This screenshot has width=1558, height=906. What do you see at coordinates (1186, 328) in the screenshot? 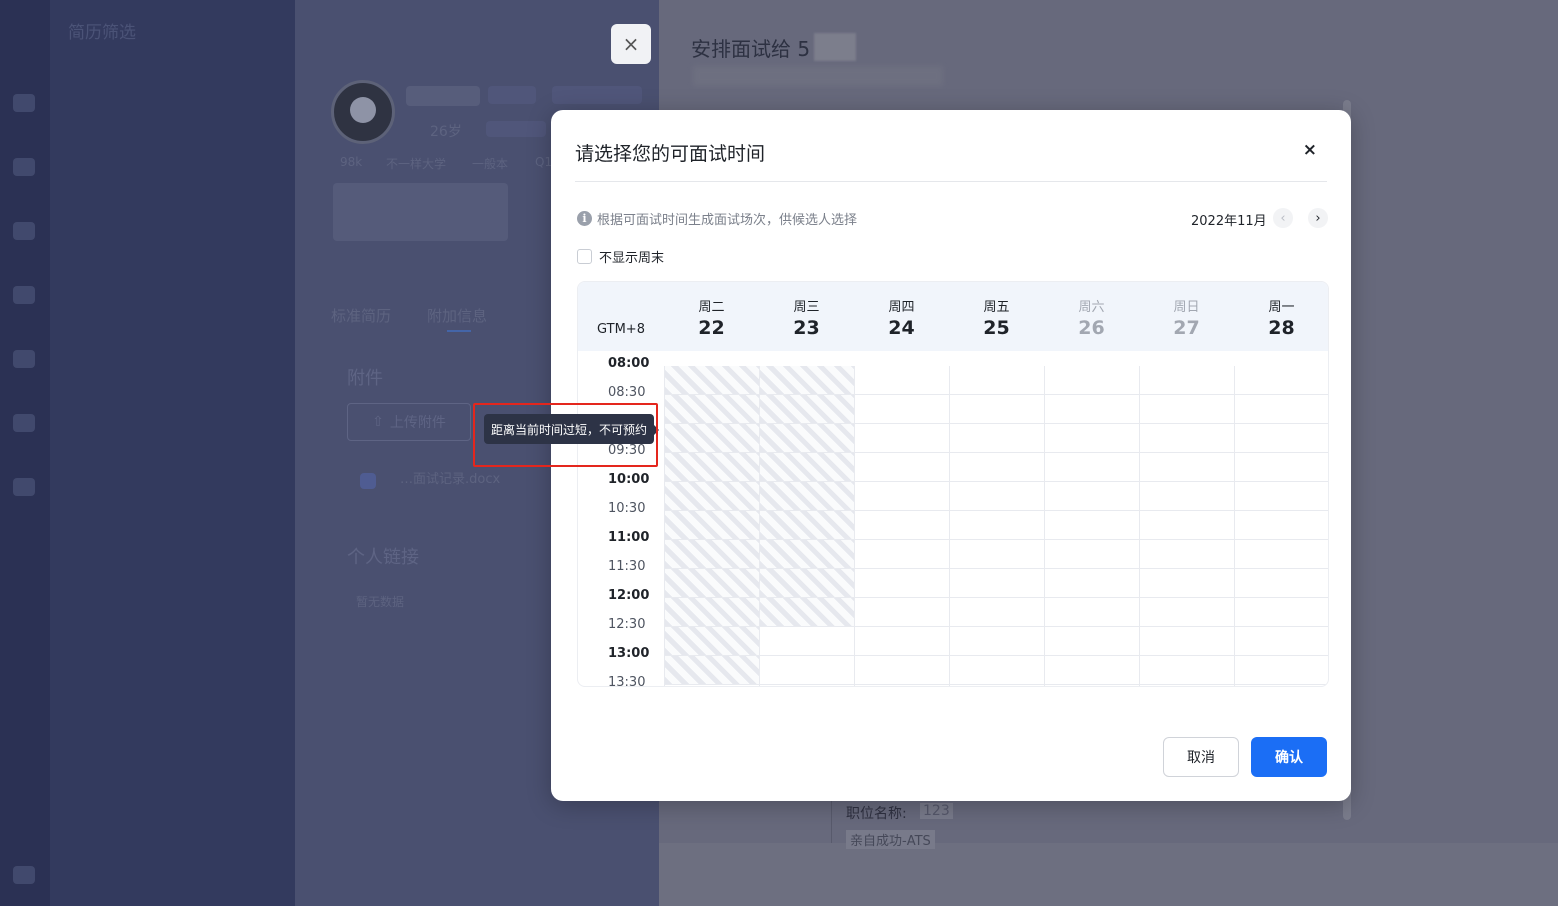
I see `day-date: 27` at bounding box center [1186, 328].